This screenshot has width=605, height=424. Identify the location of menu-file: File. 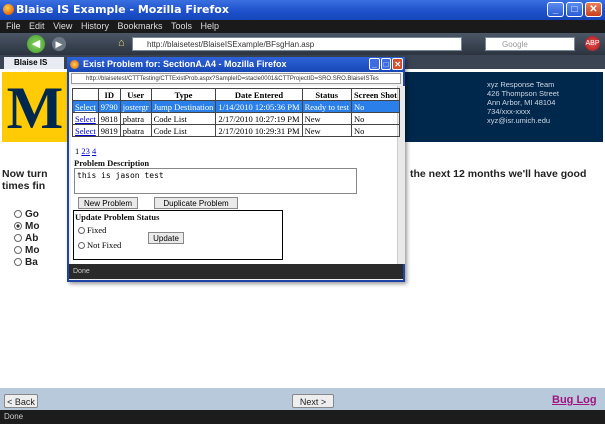
(13, 26).